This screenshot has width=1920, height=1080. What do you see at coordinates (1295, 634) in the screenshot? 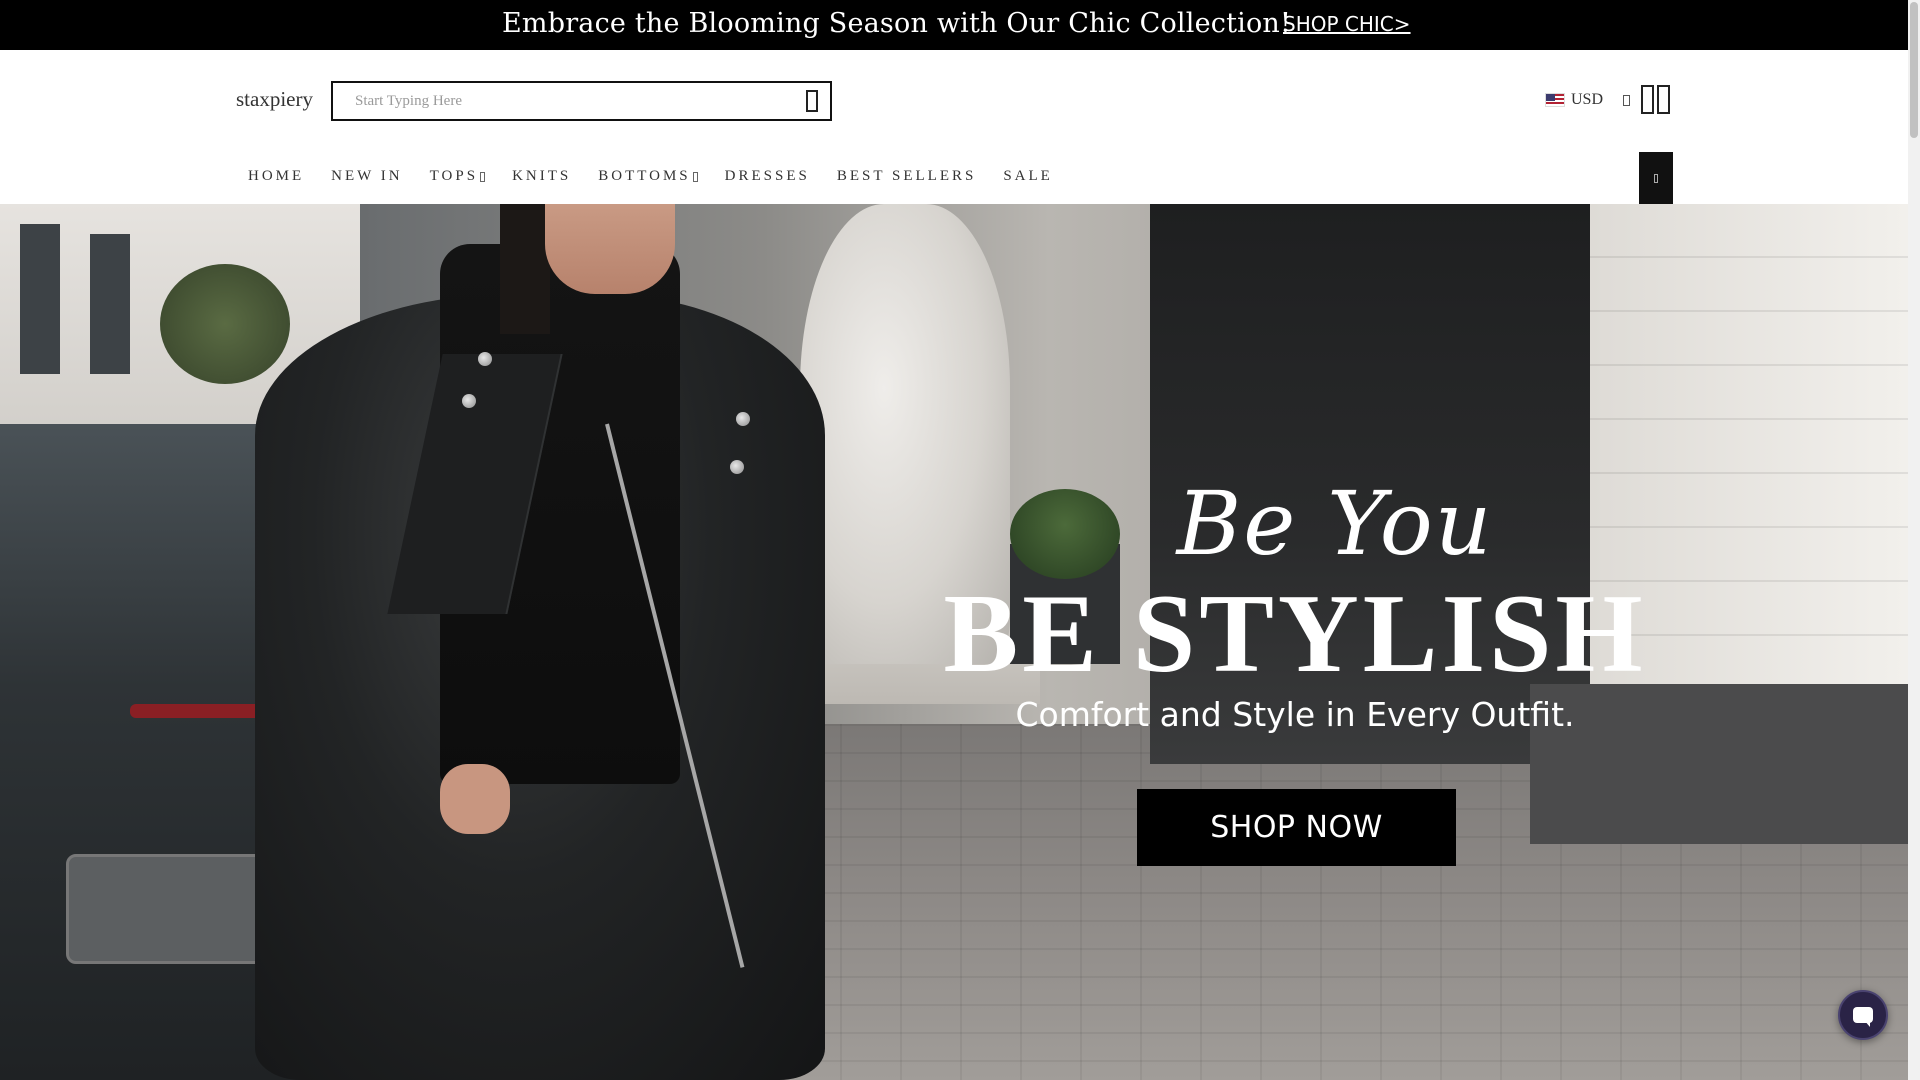
I see `hero-title: BE STYLISH` at bounding box center [1295, 634].